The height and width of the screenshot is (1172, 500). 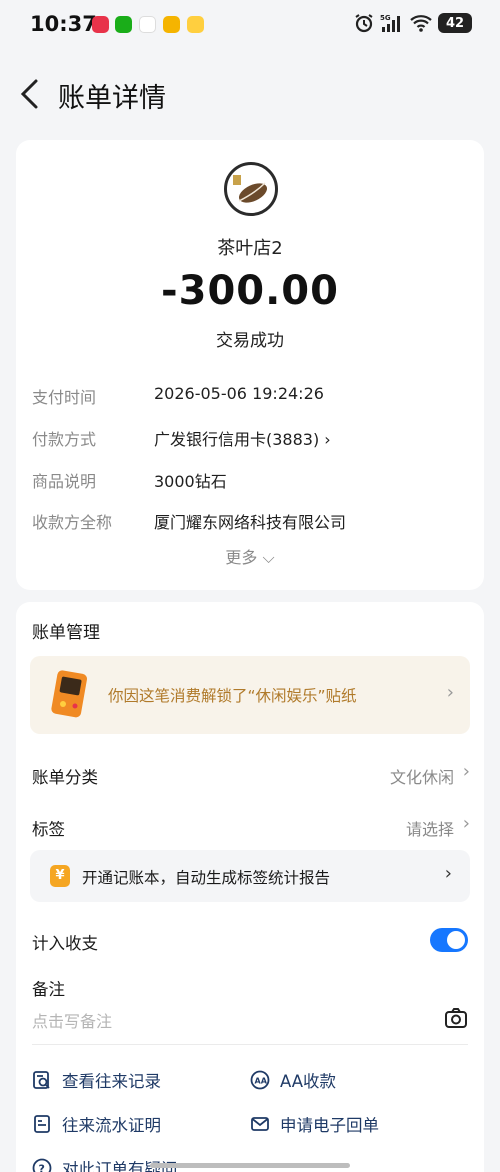 I want to click on svg-text: AA, so click(x=261, y=1081).